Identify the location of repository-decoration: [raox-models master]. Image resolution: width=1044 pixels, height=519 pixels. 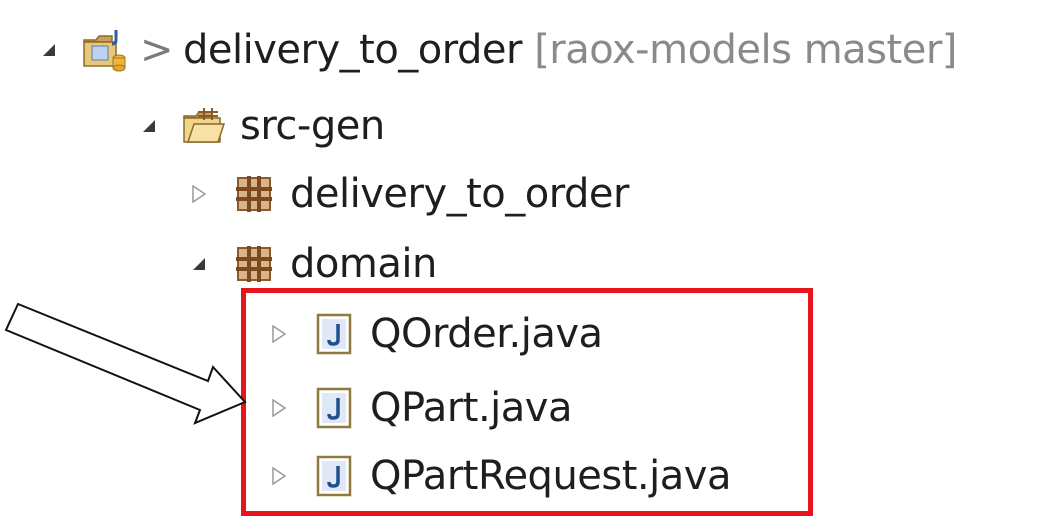
(745, 50).